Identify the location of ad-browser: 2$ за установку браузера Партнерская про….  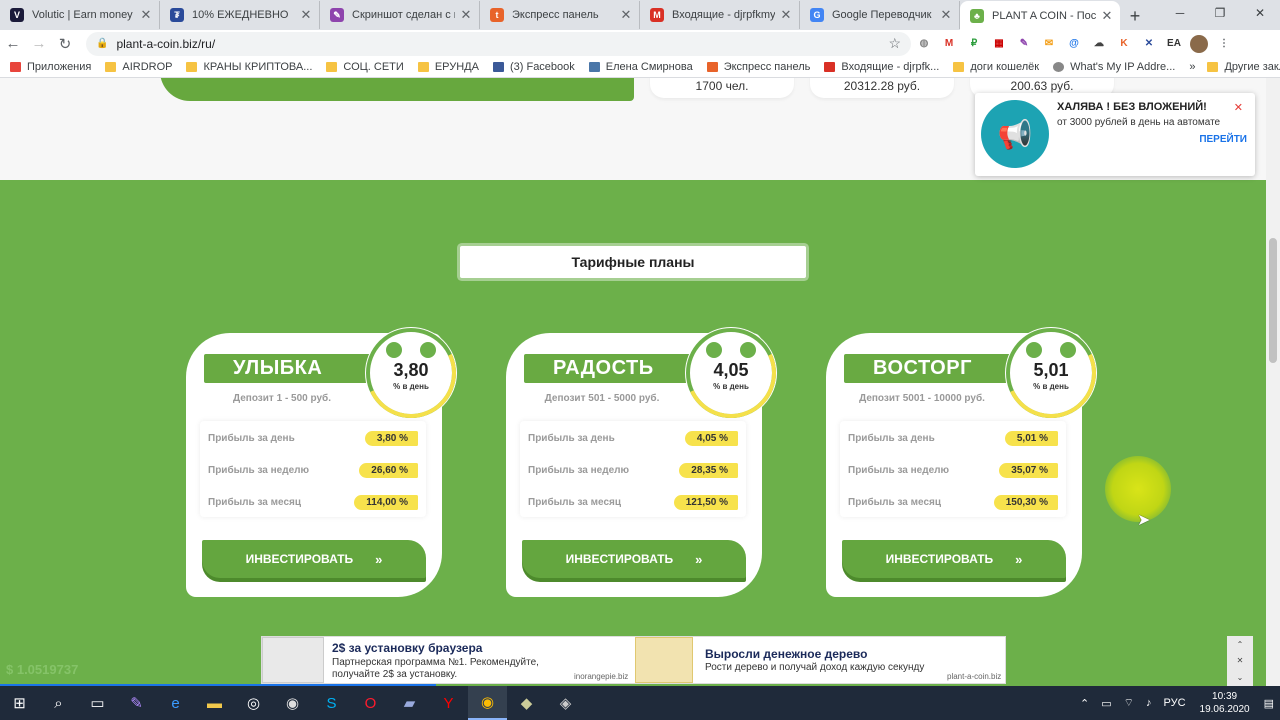
(448, 660).